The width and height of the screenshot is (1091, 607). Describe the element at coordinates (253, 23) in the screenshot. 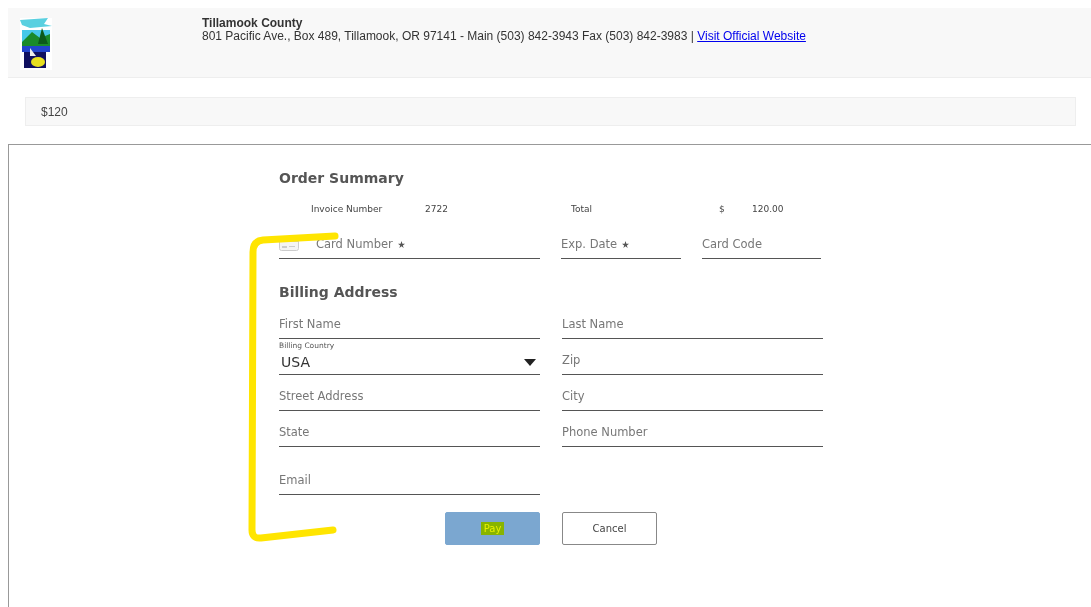

I see `county-name: Tillamook County` at that location.